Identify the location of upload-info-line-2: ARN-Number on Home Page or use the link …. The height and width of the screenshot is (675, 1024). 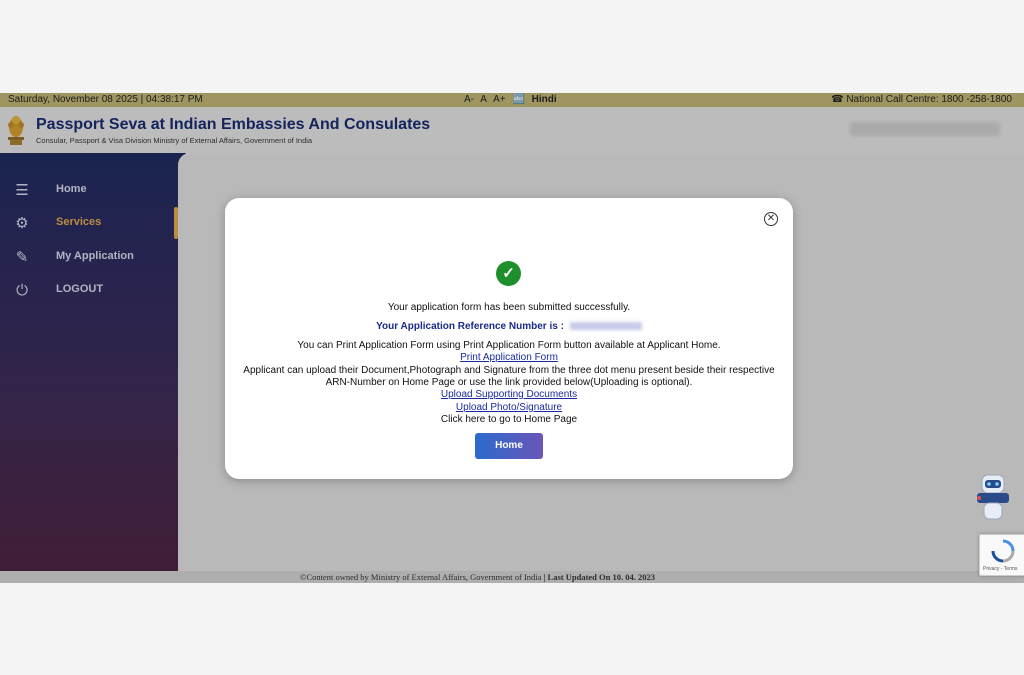
(509, 382).